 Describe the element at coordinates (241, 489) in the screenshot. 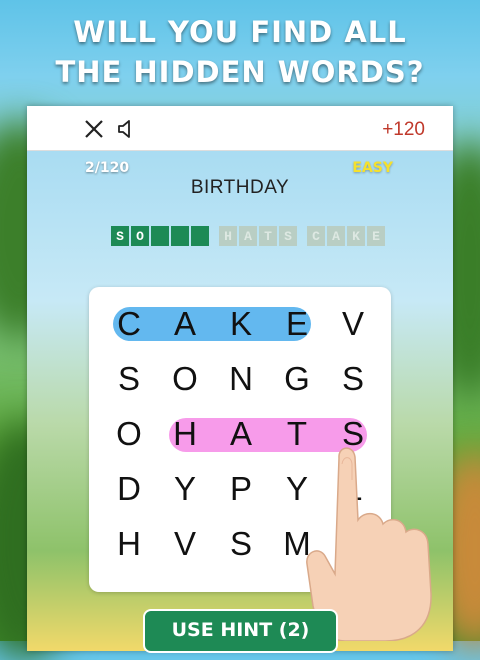

I see `grid-letter: P` at that location.